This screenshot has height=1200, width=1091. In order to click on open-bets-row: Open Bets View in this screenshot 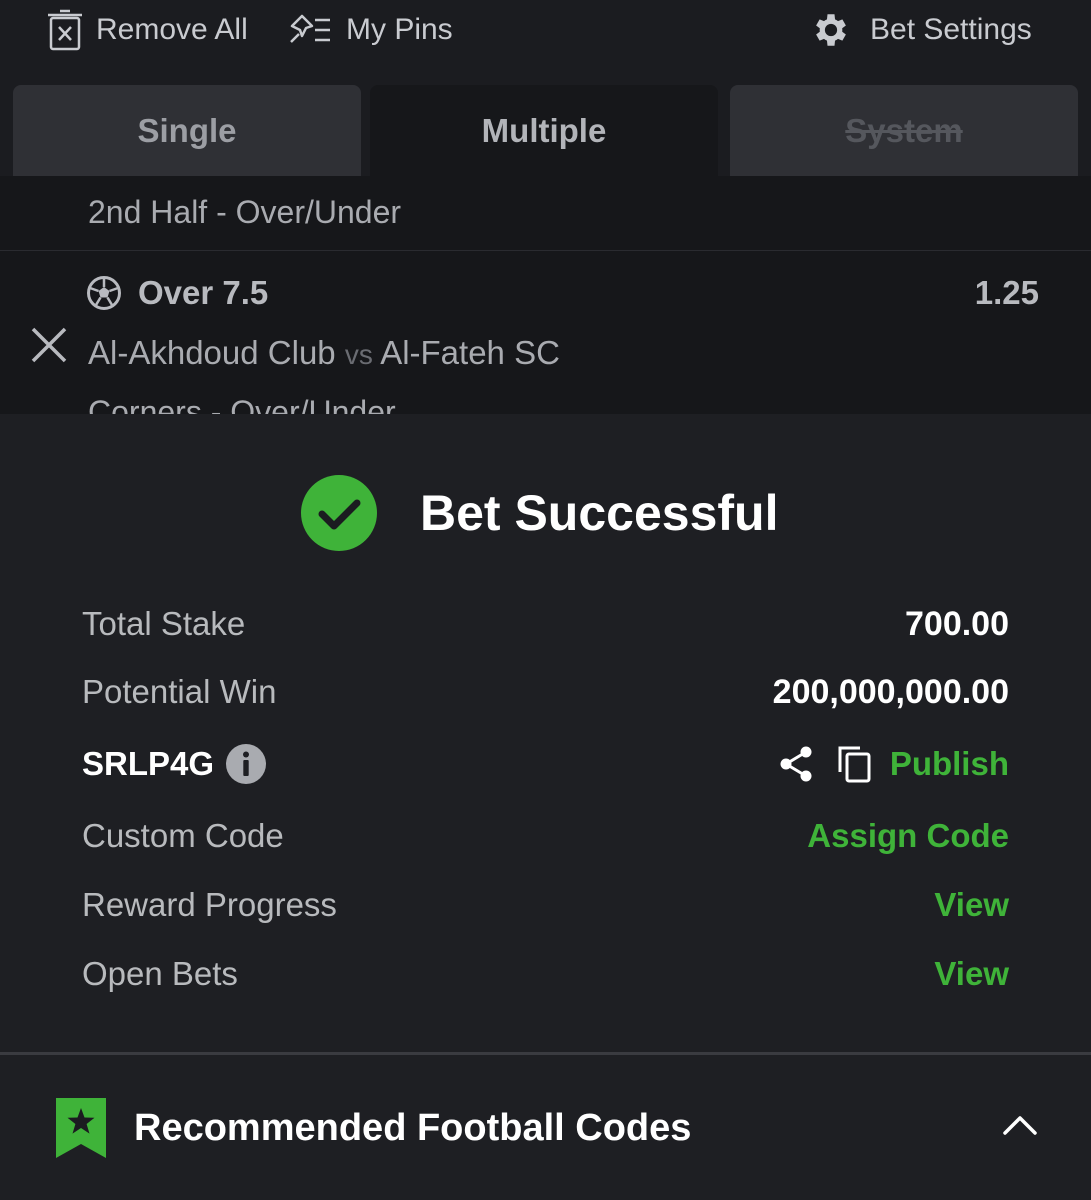, I will do `click(545, 974)`.